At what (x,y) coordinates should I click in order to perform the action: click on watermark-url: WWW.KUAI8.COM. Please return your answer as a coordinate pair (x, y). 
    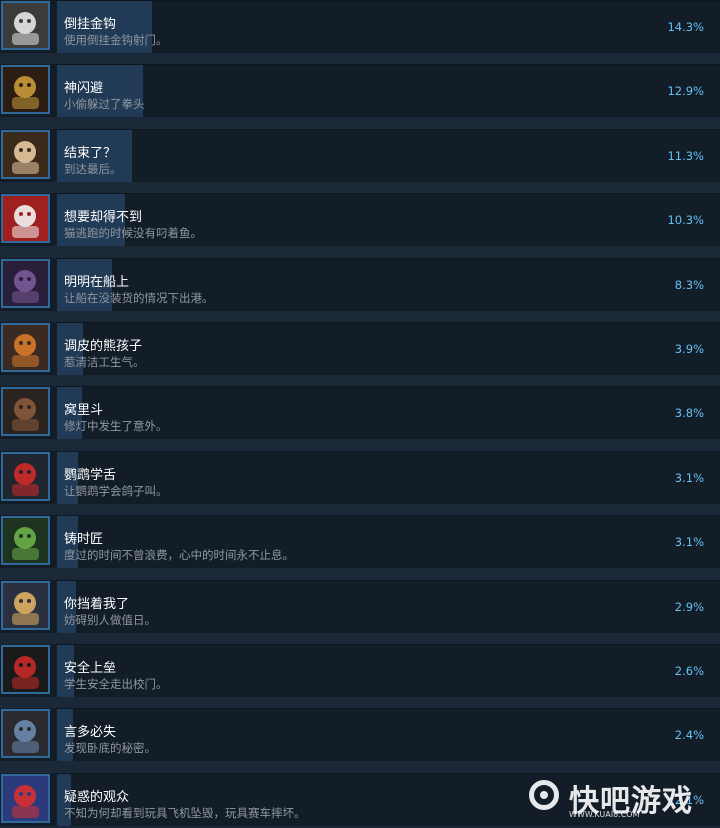
    Looking at the image, I should click on (604, 814).